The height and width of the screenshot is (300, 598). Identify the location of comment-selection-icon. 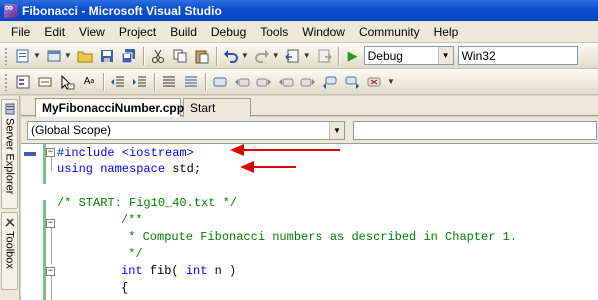
(169, 82).